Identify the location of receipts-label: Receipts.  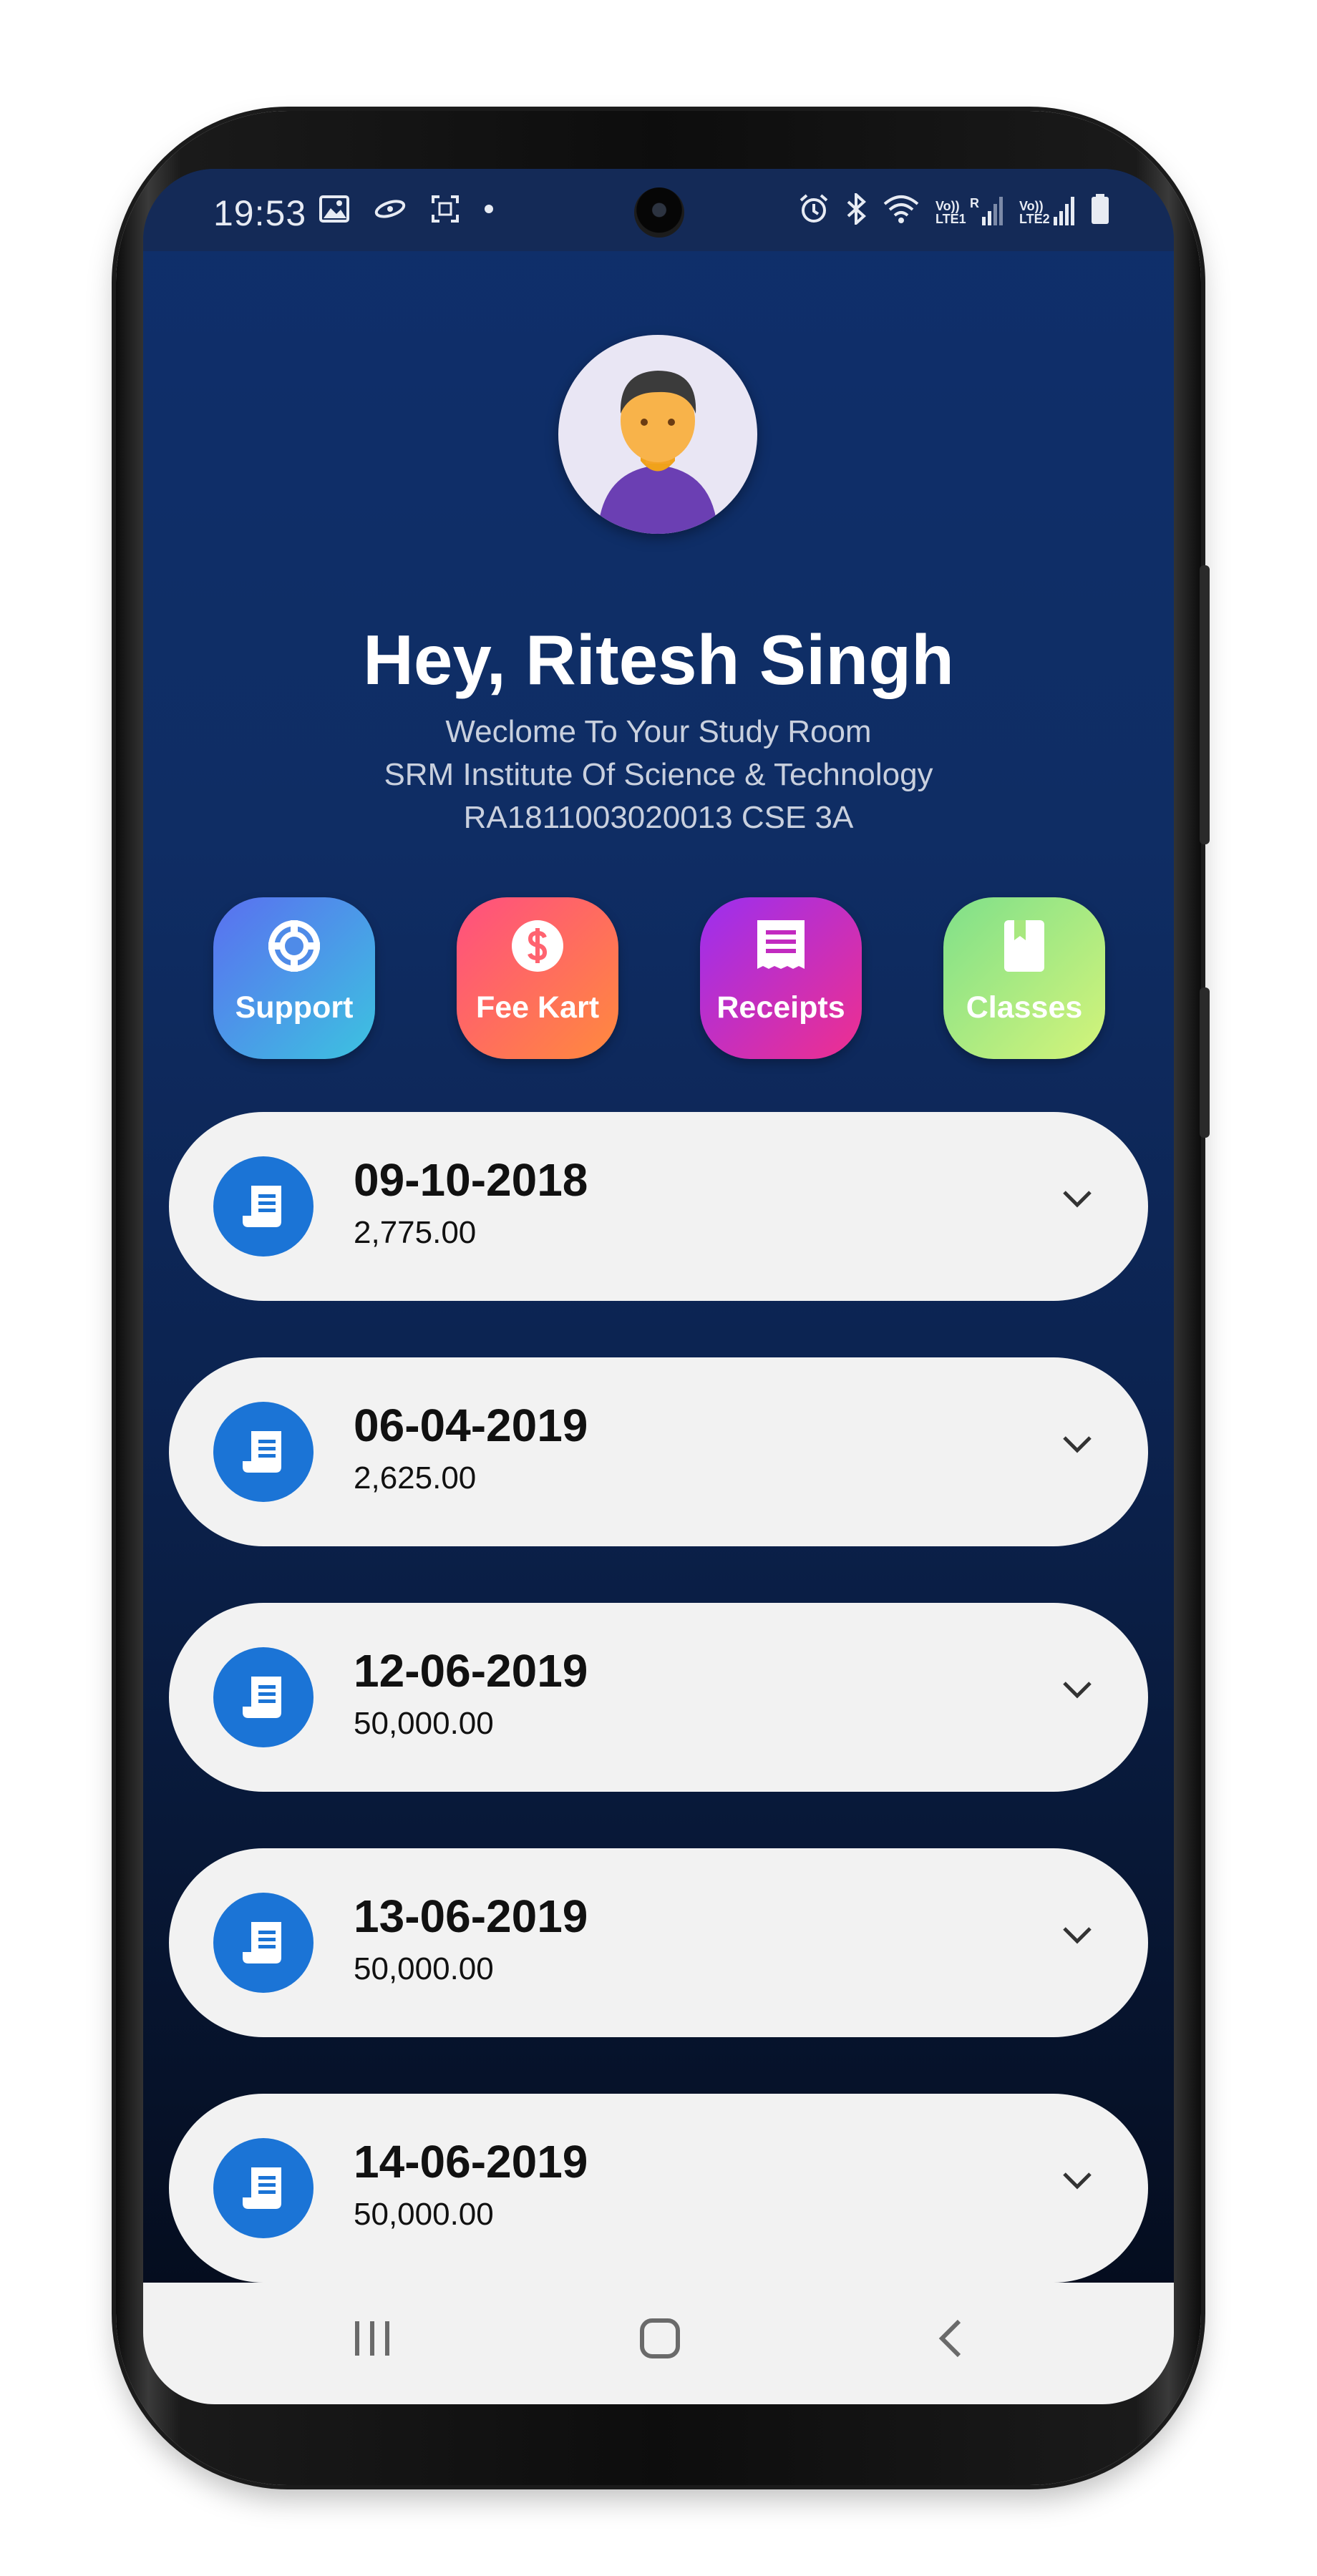
(780, 1007).